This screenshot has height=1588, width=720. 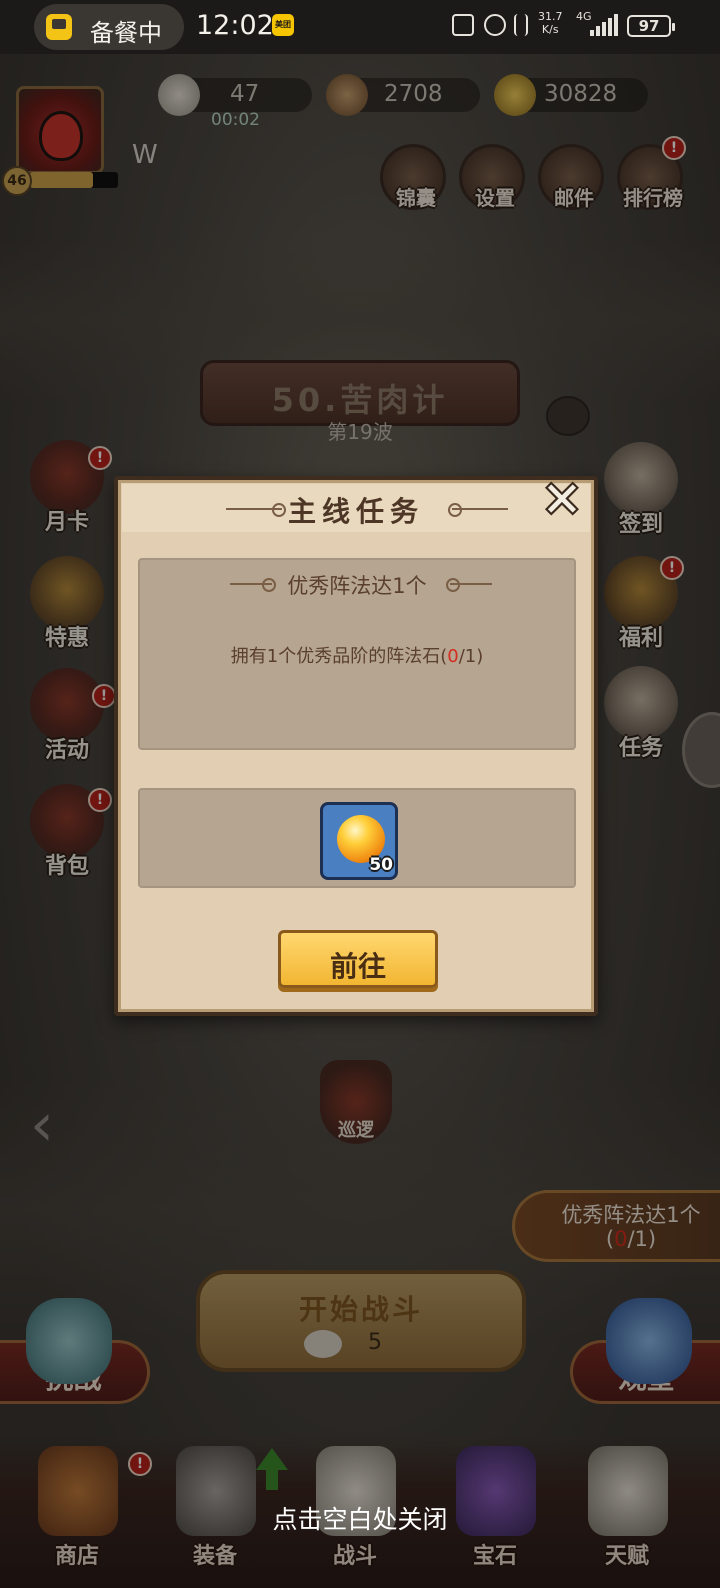 I want to click on go-button-label: 前往, so click(x=357, y=966).